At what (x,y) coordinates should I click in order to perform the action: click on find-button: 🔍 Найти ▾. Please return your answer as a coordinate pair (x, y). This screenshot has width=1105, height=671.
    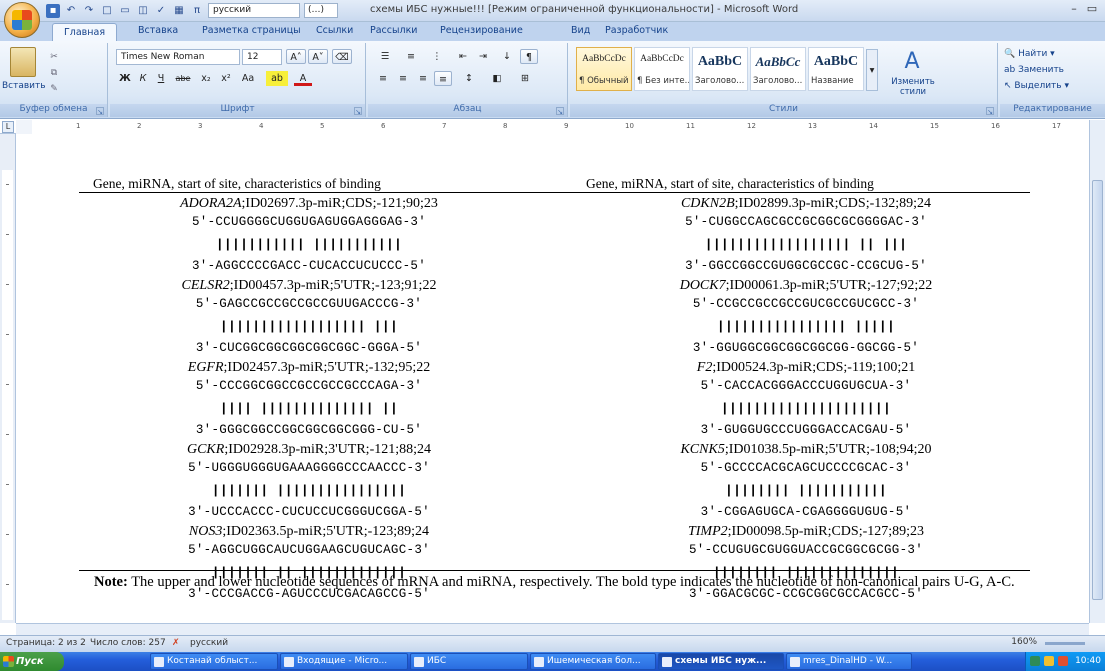
    Looking at the image, I should click on (1052, 54).